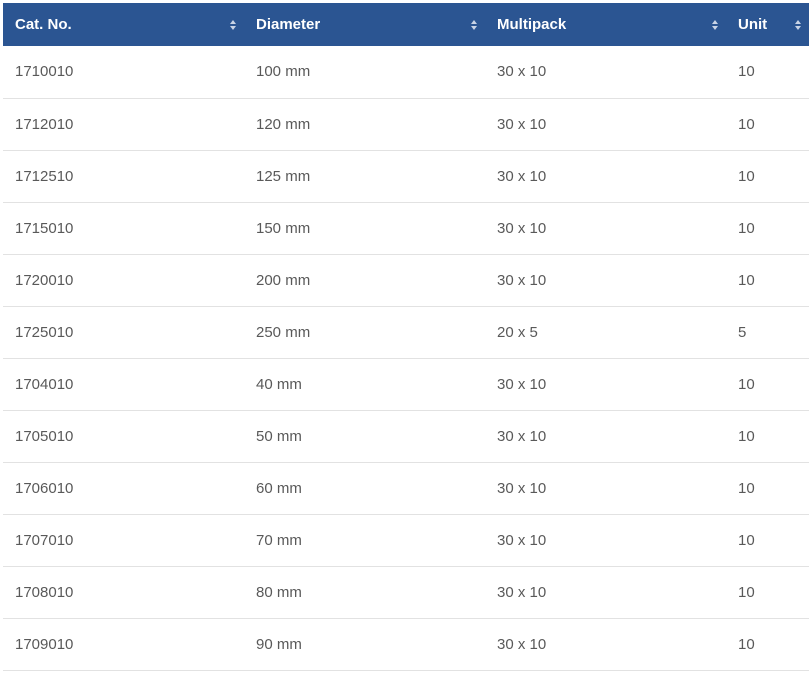 This screenshot has width=811, height=673. I want to click on cell-cat-no: 1708010, so click(123, 592).